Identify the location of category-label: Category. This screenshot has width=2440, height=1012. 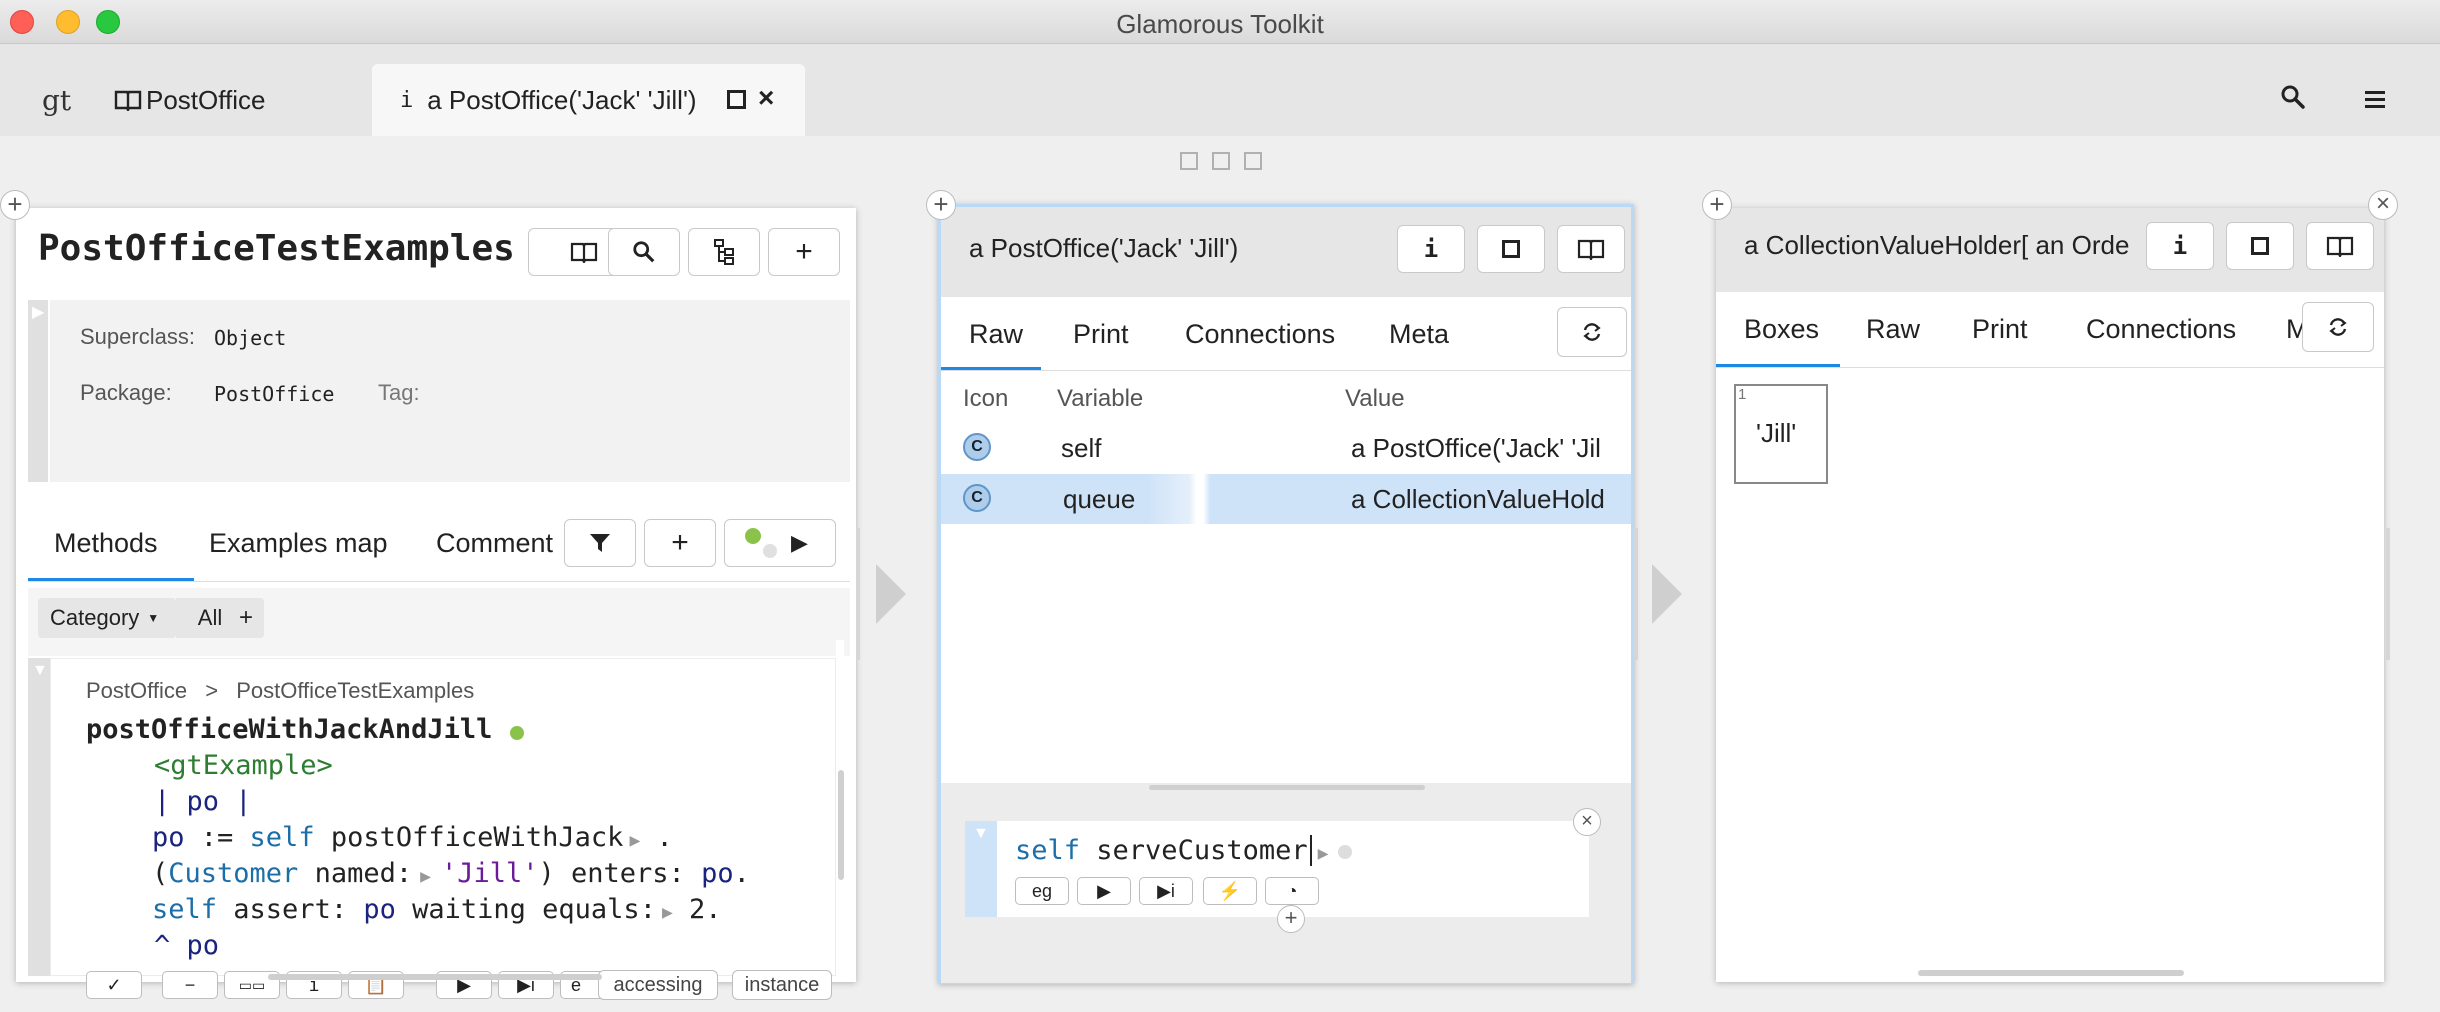
(95, 617).